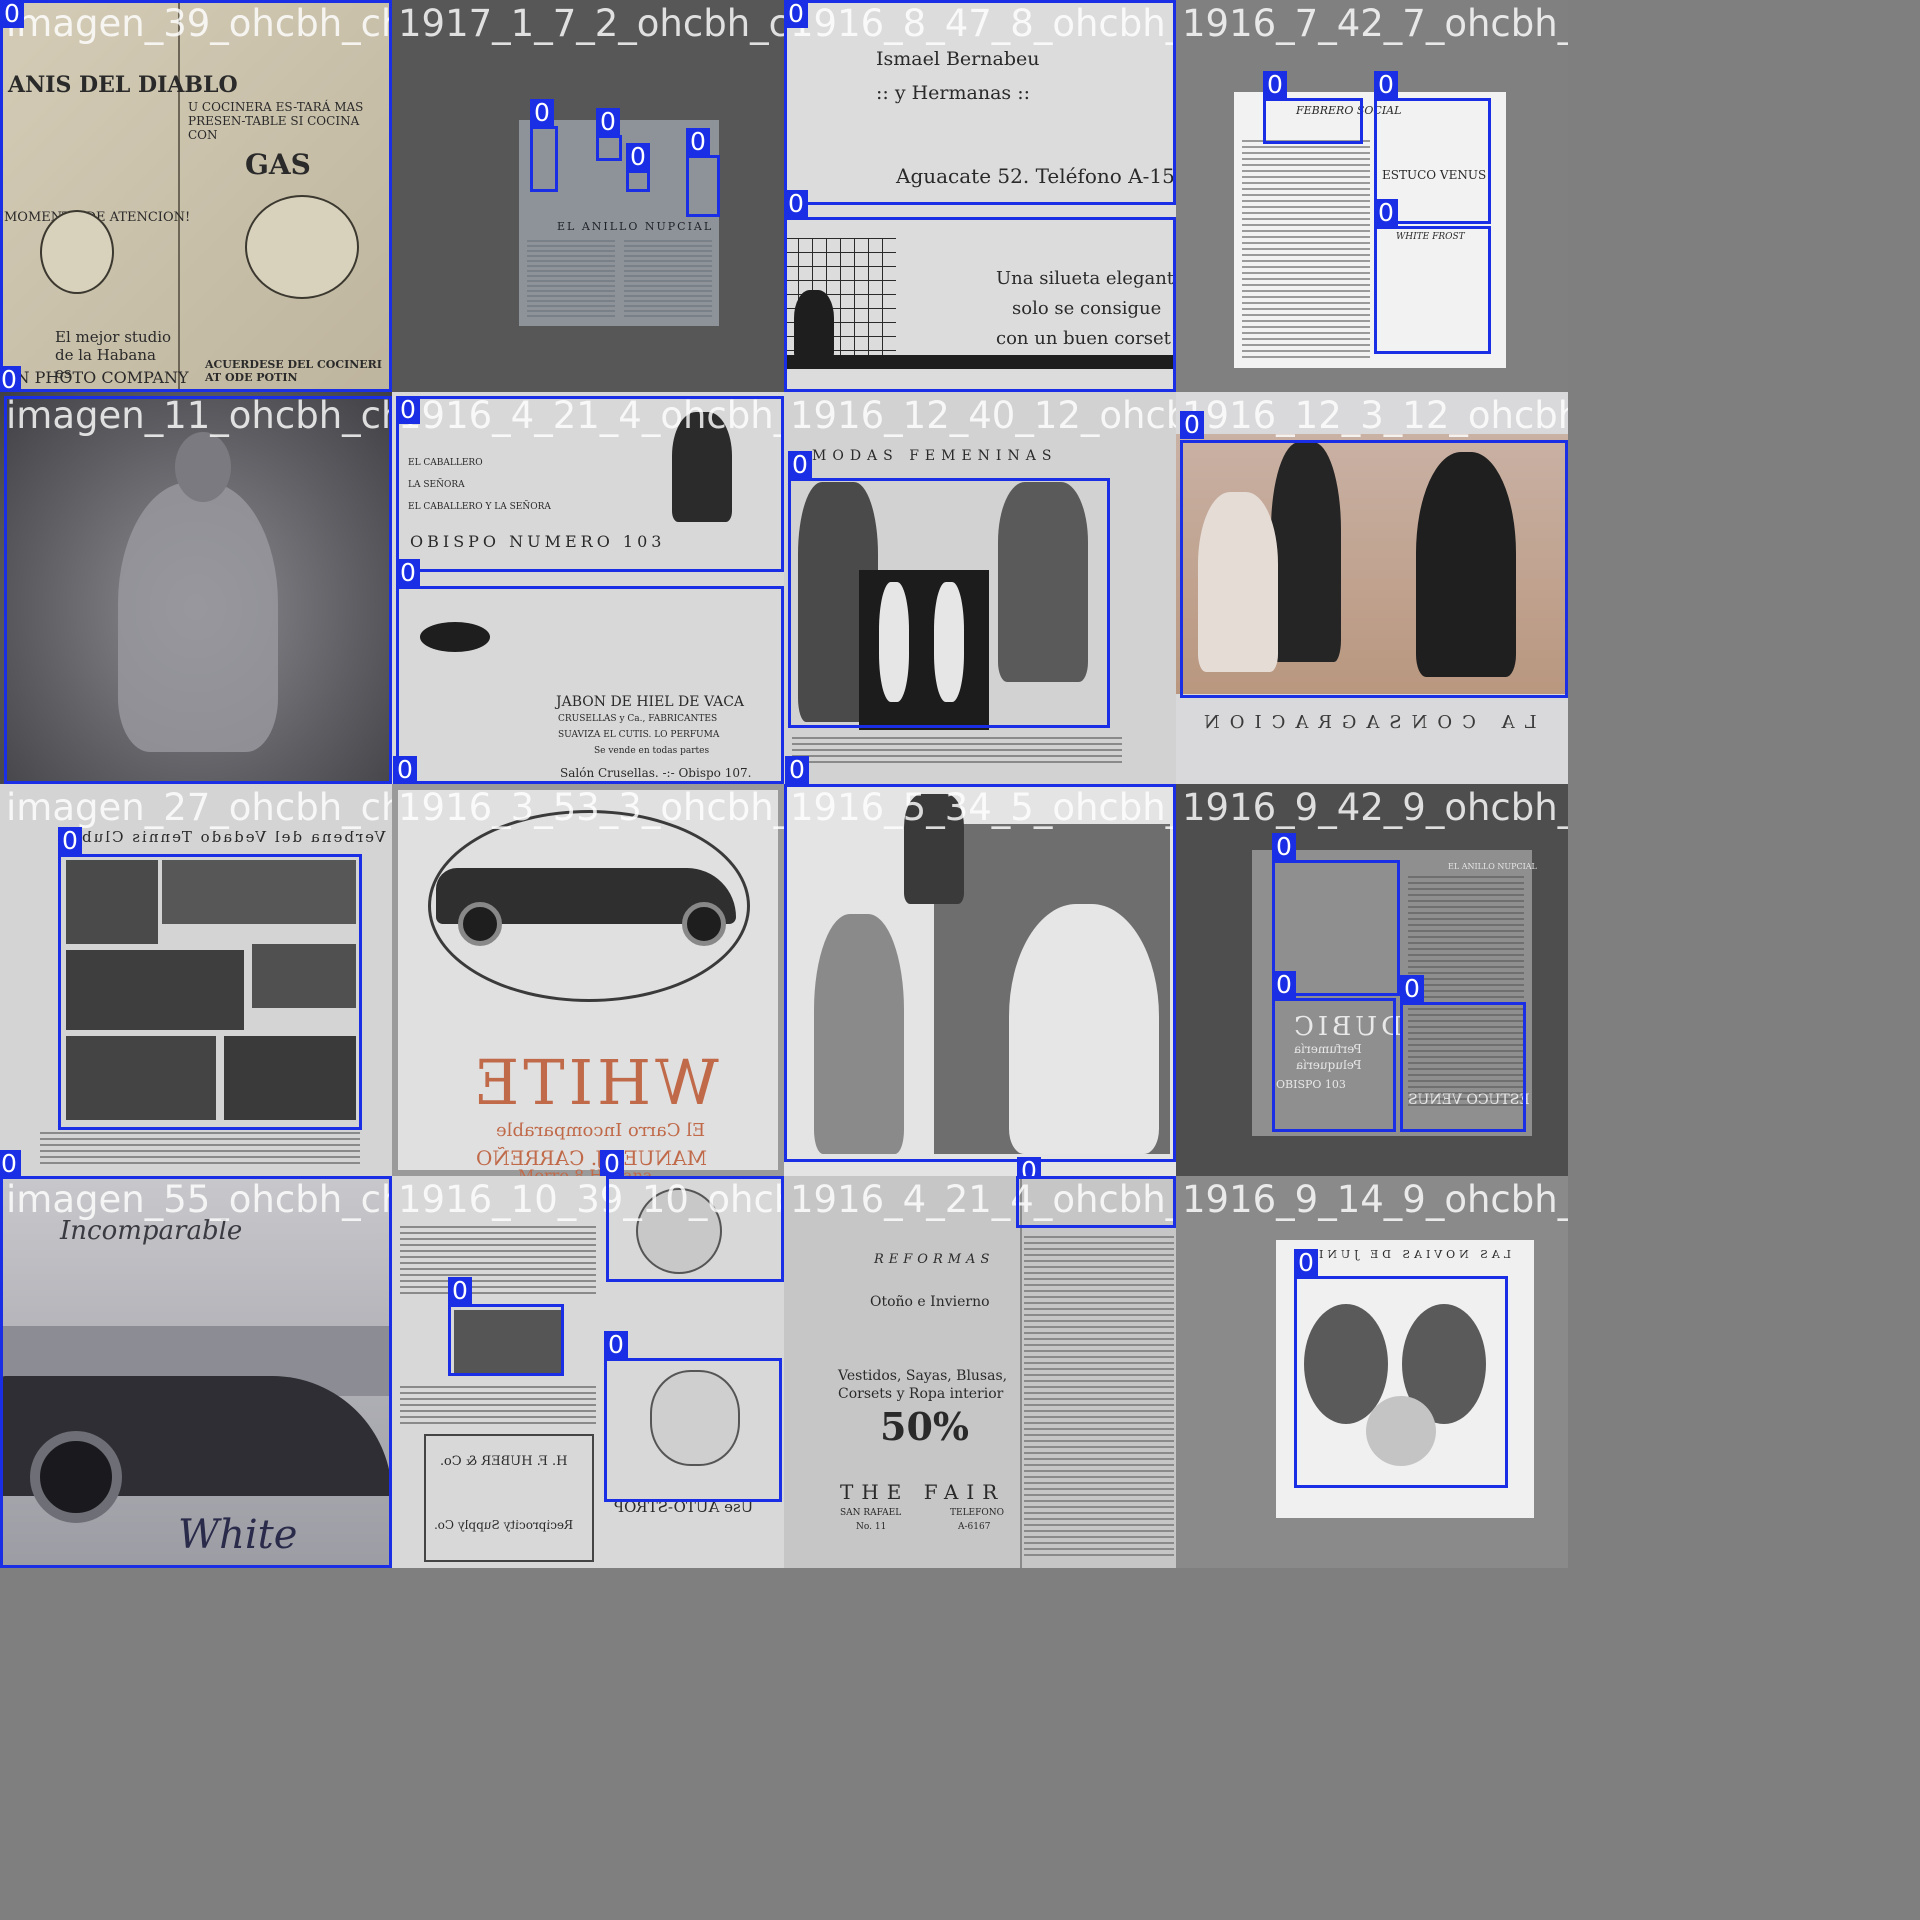 This screenshot has height=1920, width=1920. Describe the element at coordinates (871, 1527) in the screenshot. I see `scan-text: No. 11` at that location.